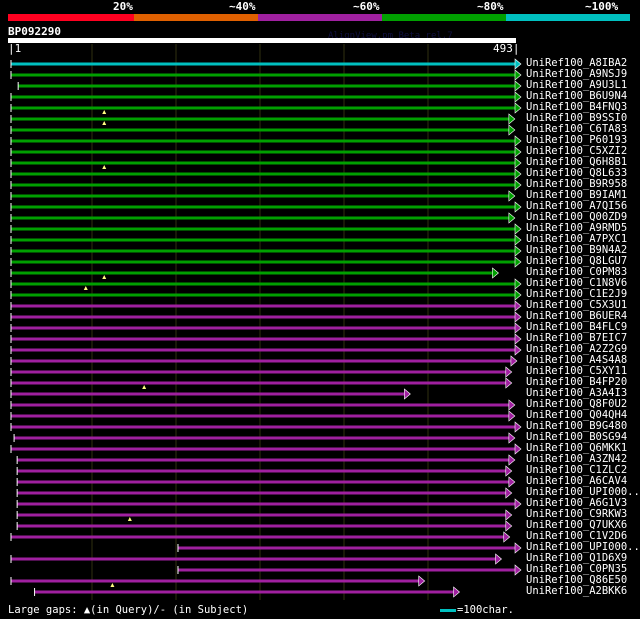 This screenshot has height=619, width=640. I want to click on hit-label: UniRef100_A2BKK6, so click(576, 591).